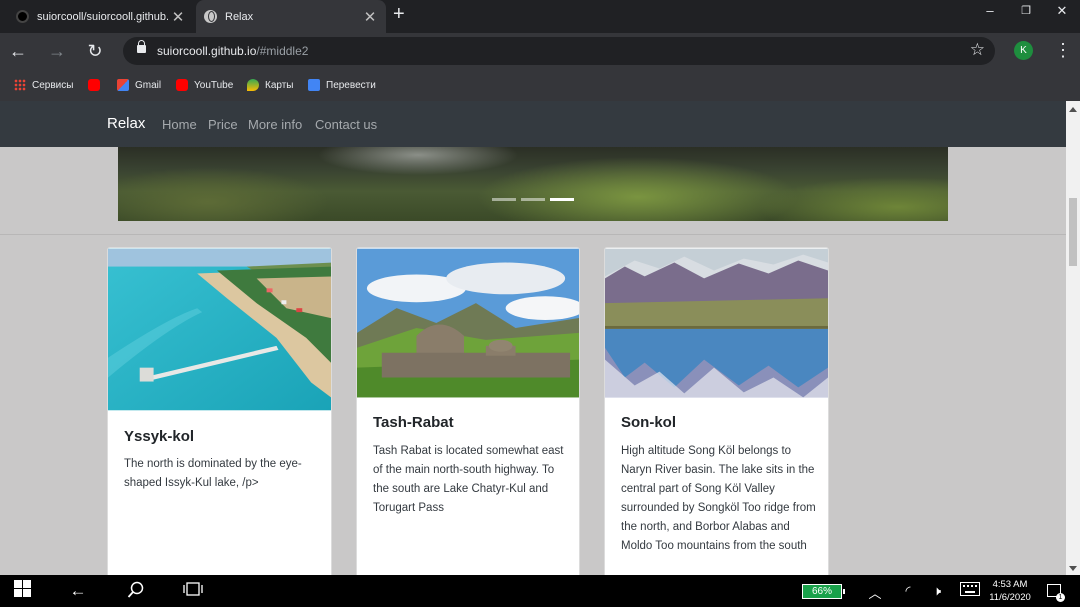 This screenshot has width=1080, height=607. Describe the element at coordinates (239, 16) in the screenshot. I see `tab-title: Relax` at that location.